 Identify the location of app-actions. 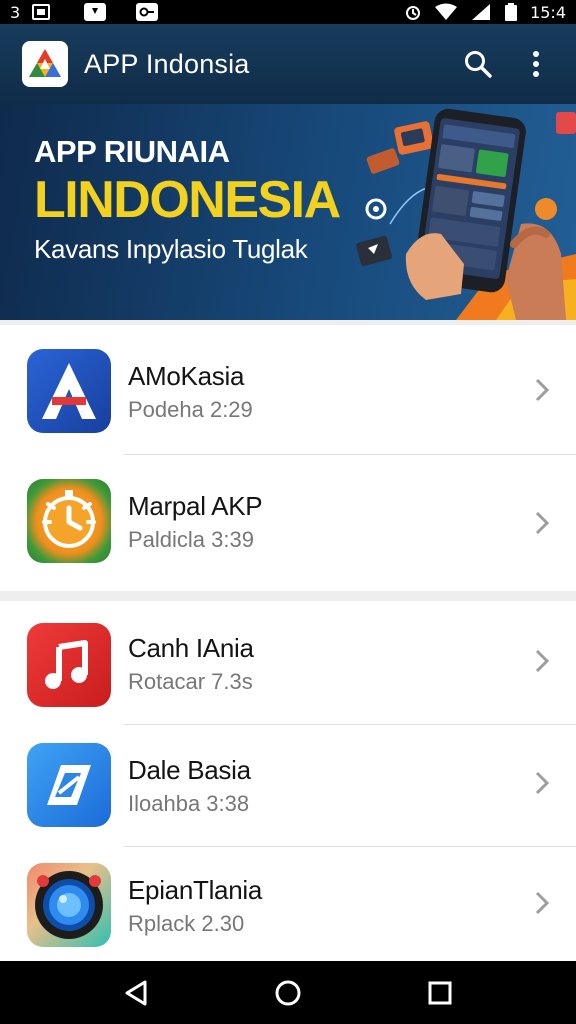
(507, 64).